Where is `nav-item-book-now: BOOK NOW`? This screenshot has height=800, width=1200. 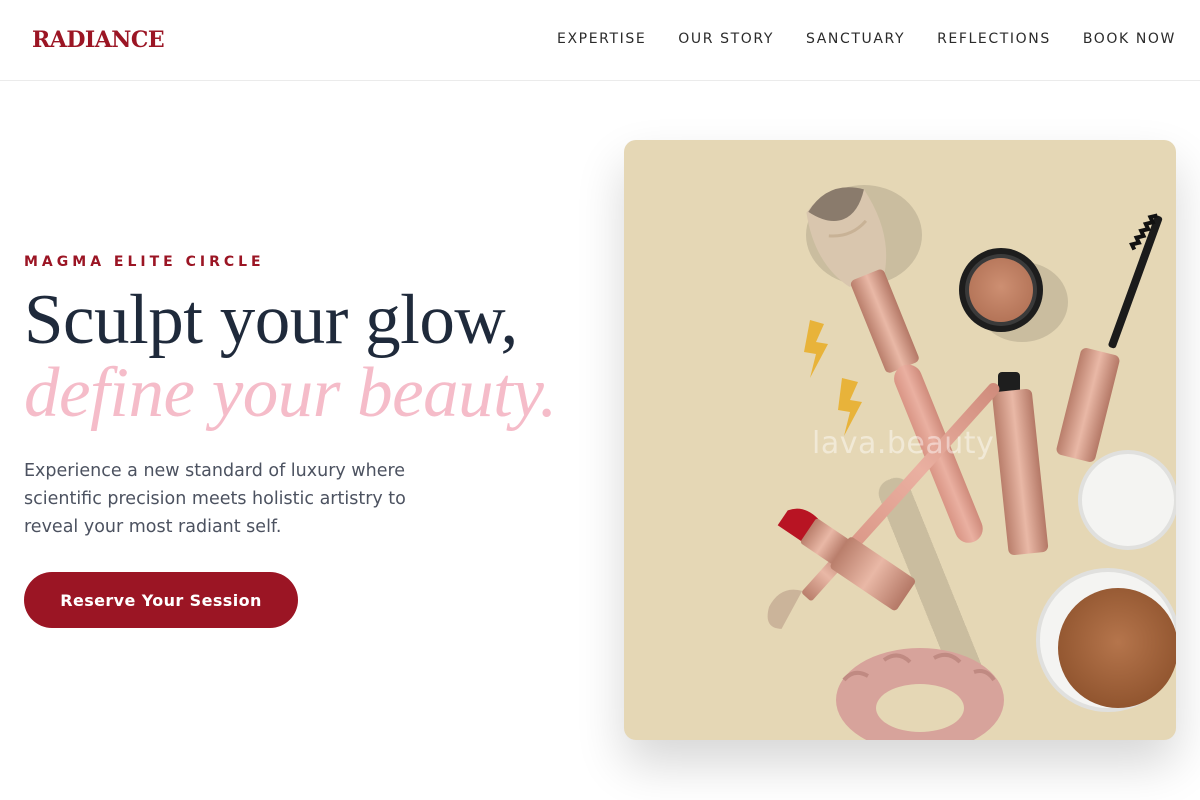
nav-item-book-now: BOOK NOW is located at coordinates (1129, 39).